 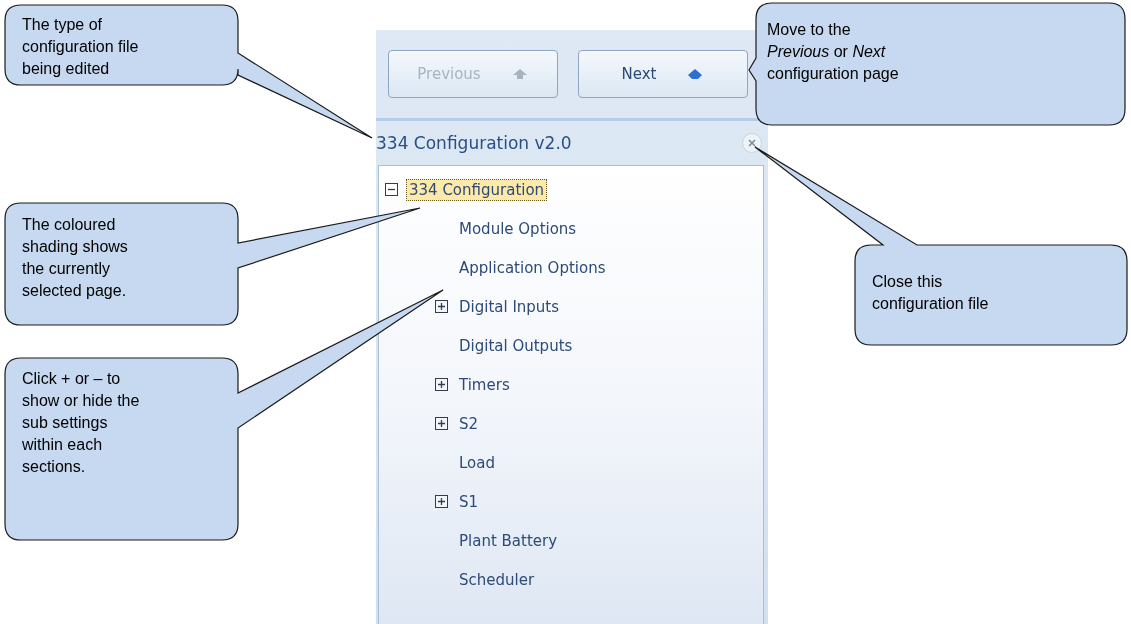 What do you see at coordinates (833, 52) in the screenshot?
I see `callout-text: Move to the Previous or Next configuration page` at bounding box center [833, 52].